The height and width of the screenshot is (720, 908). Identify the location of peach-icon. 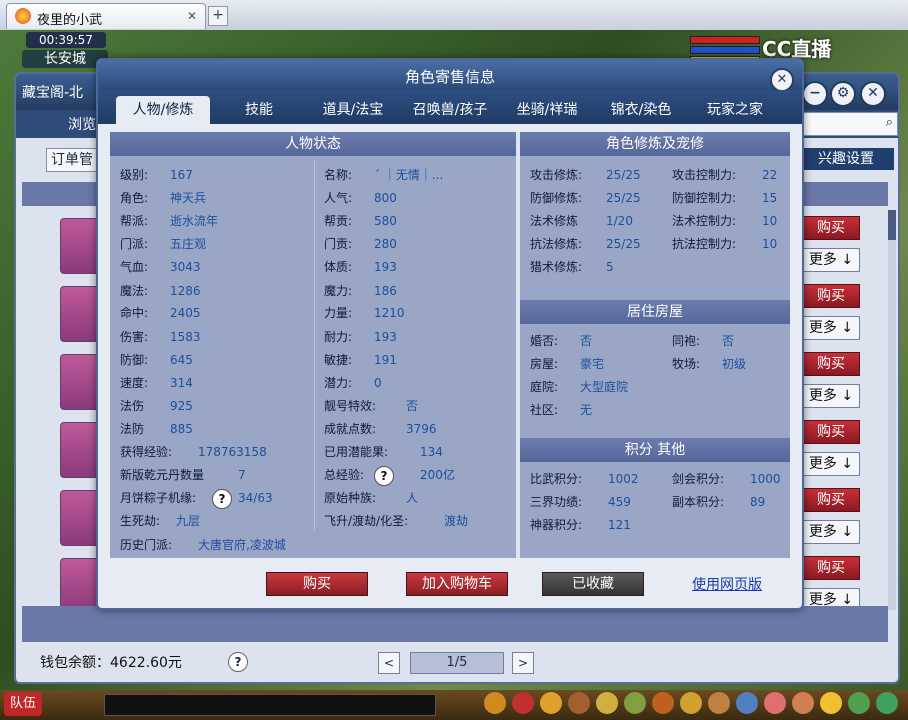
(775, 703).